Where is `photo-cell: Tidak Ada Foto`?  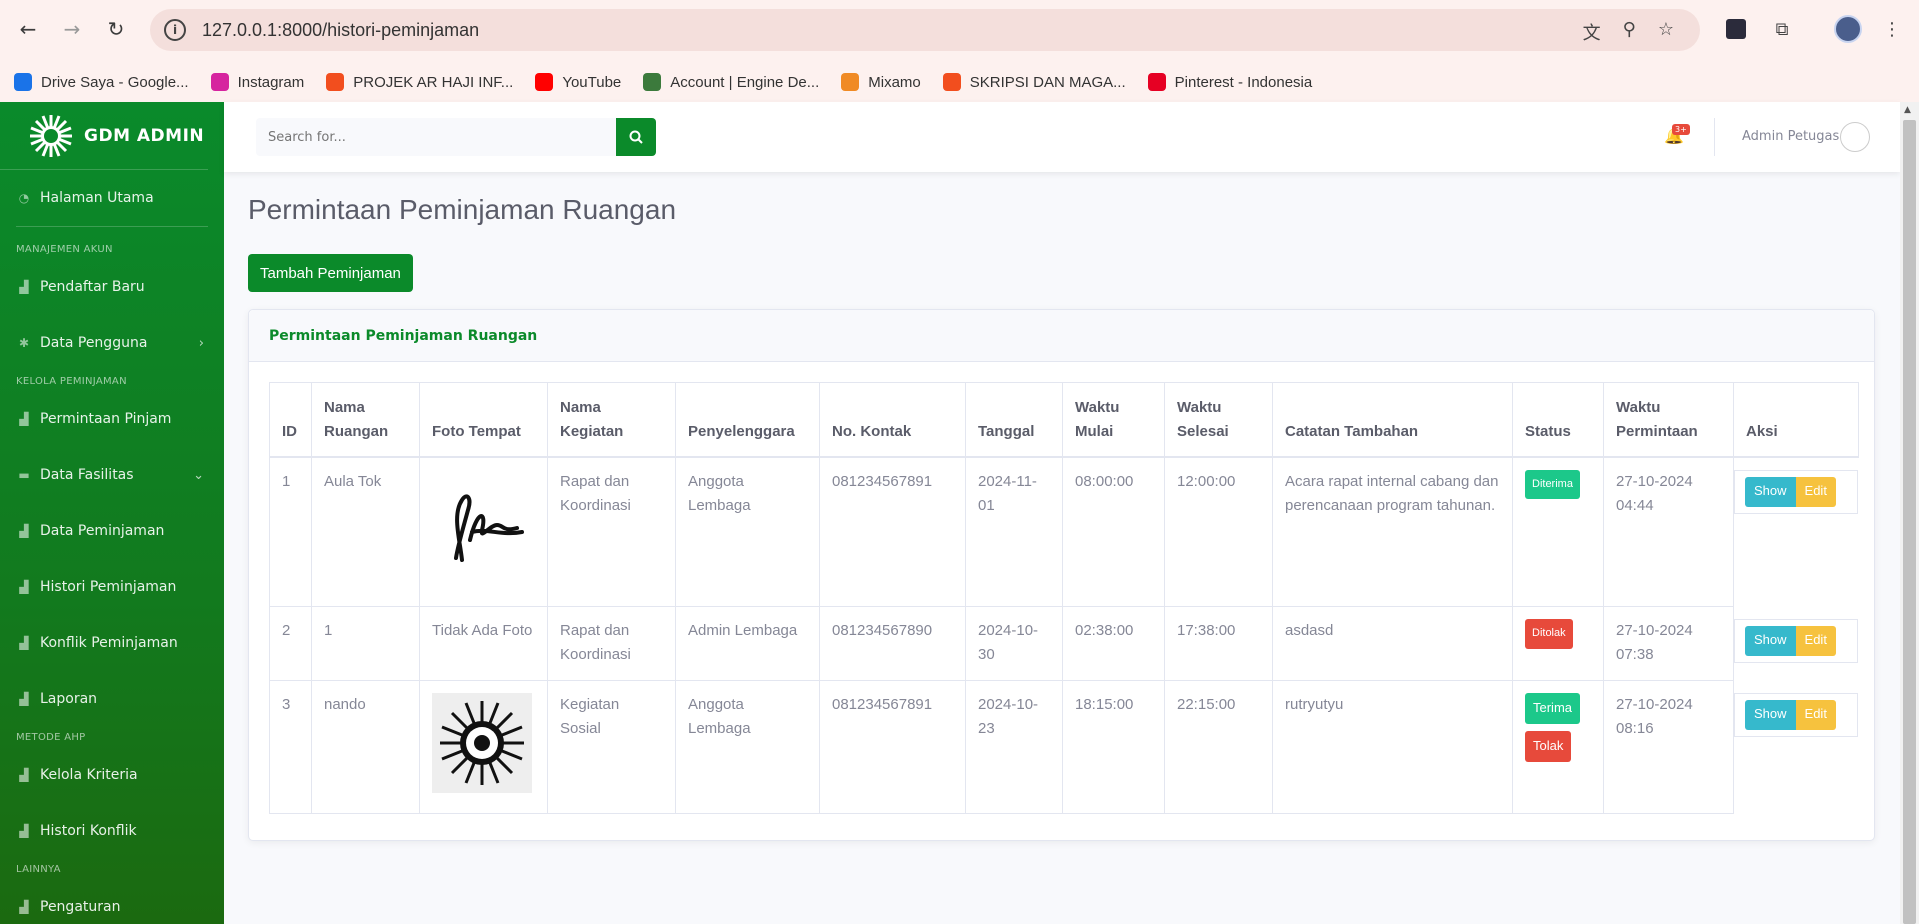 photo-cell: Tidak Ada Foto is located at coordinates (483, 643).